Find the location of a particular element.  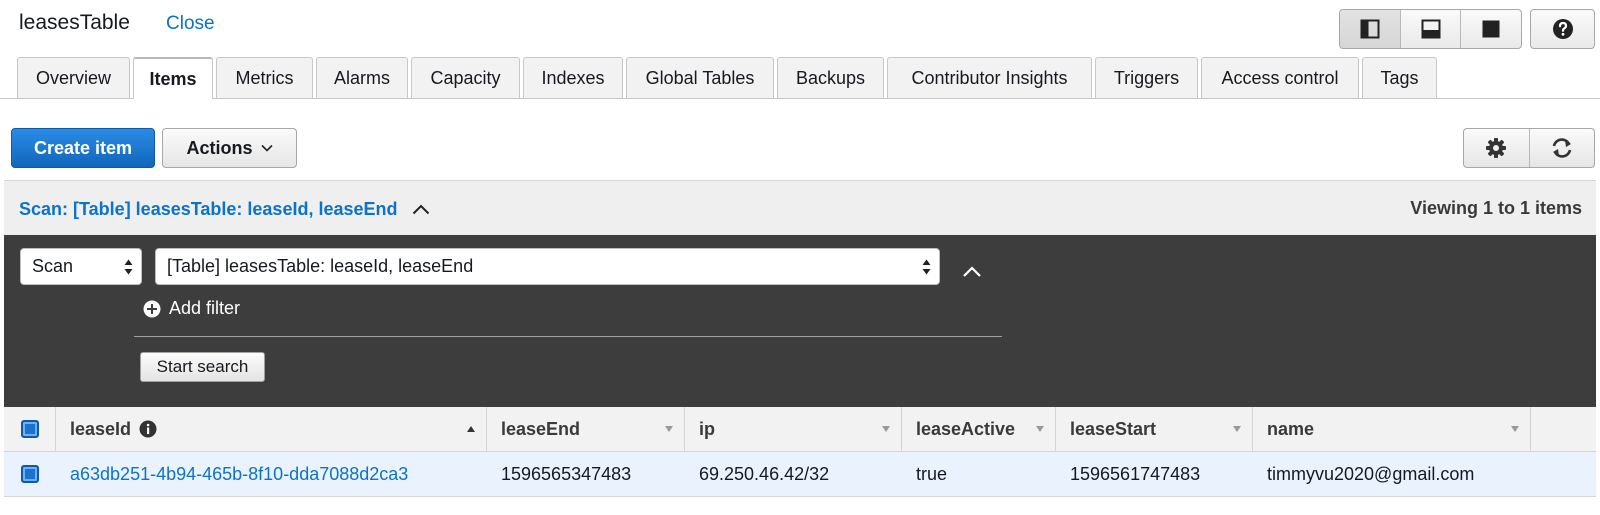

start-search-button: Start search is located at coordinates (202, 367).